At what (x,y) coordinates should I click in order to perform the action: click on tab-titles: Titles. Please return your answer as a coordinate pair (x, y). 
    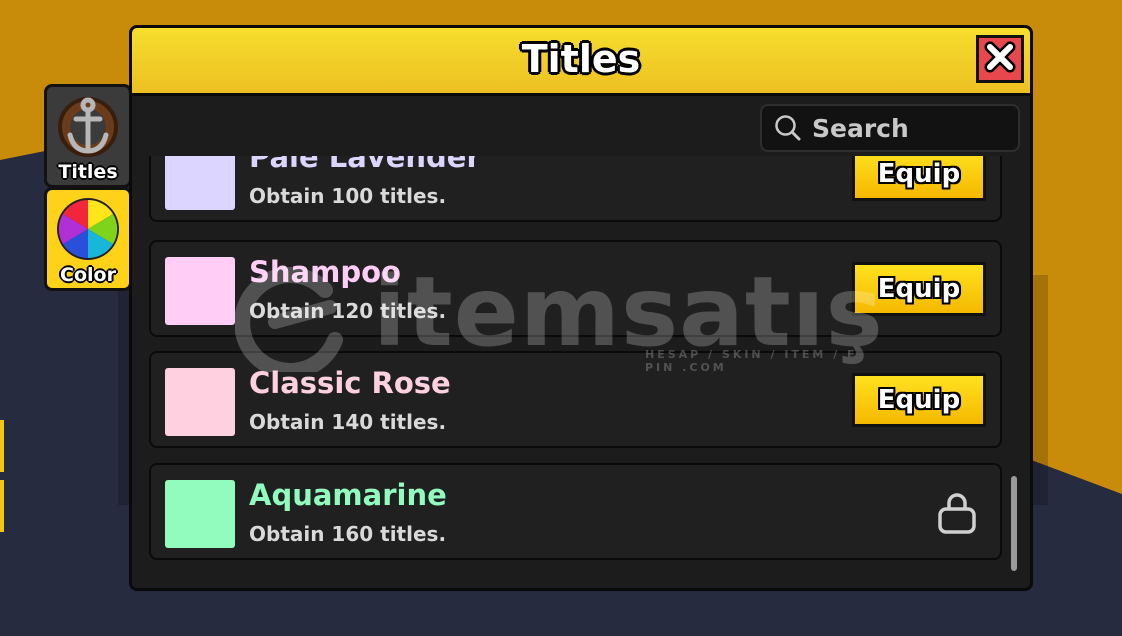
    Looking at the image, I should click on (88, 136).